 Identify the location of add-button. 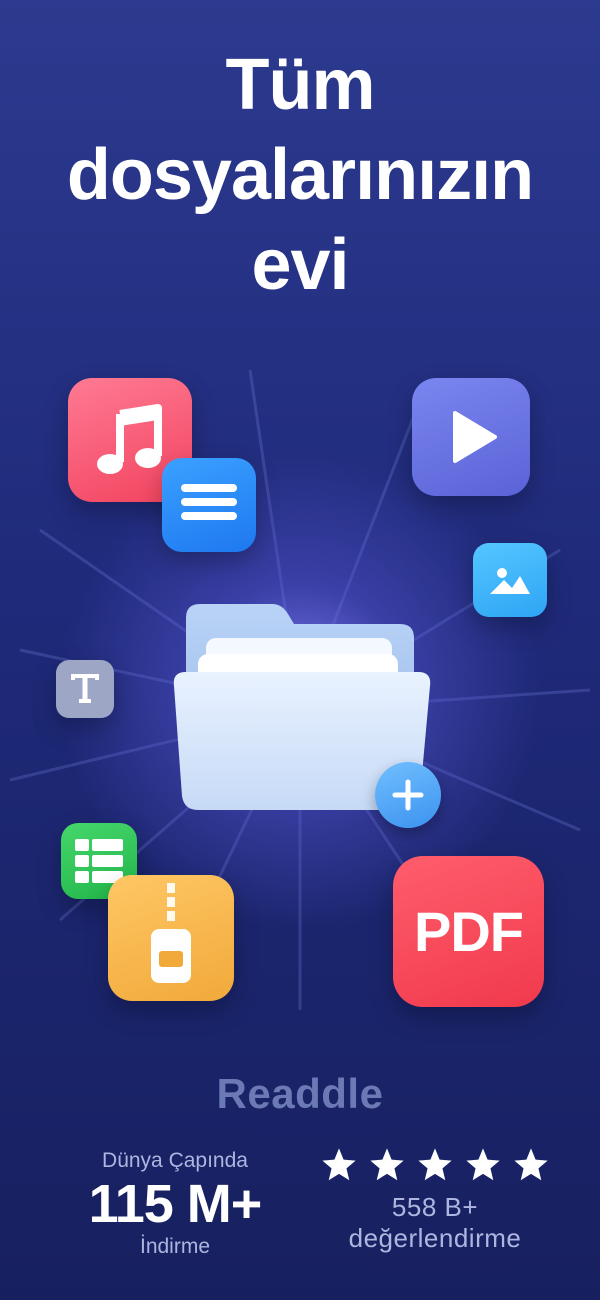
(408, 795).